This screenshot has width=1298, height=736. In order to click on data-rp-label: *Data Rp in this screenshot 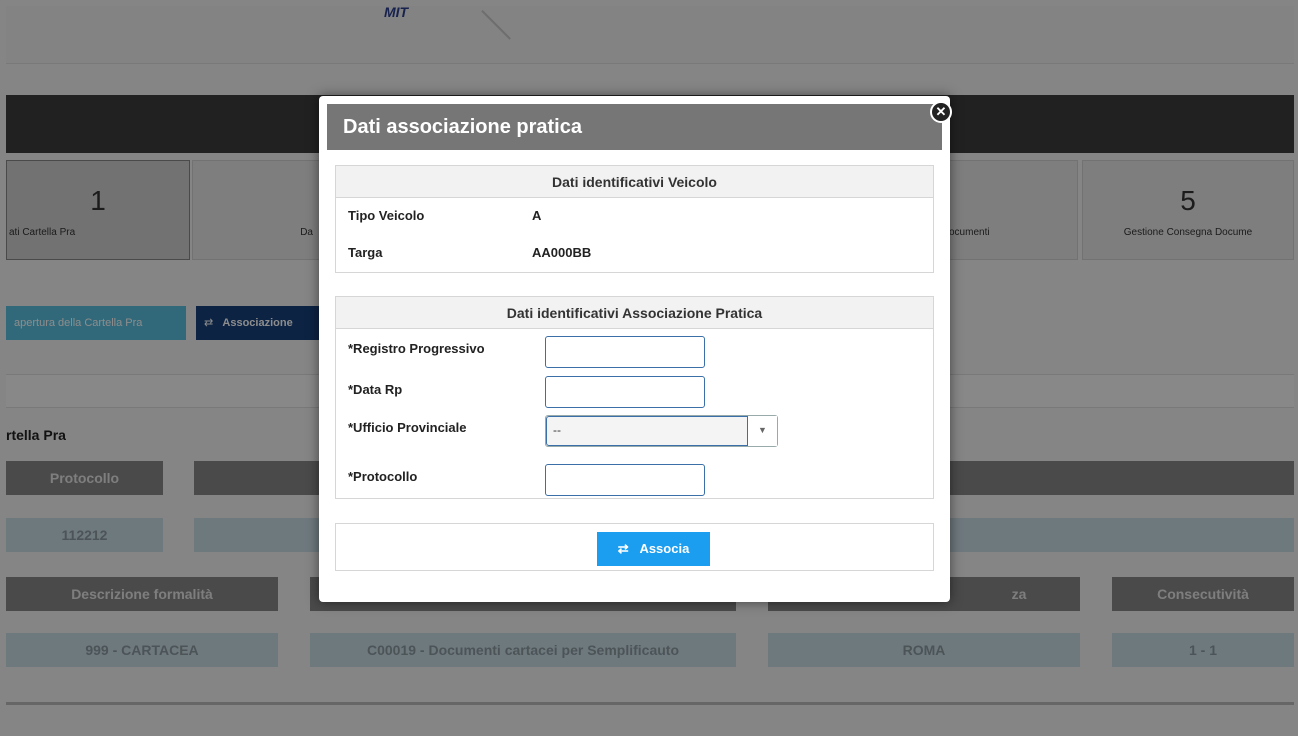, I will do `click(375, 389)`.